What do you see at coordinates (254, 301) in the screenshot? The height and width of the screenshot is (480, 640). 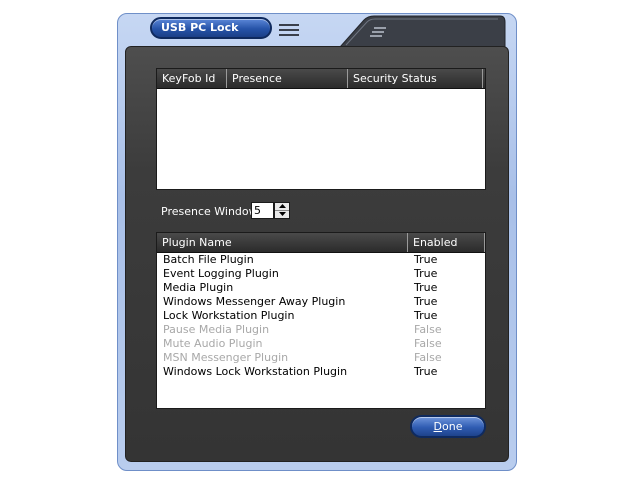 I see `plugin-name: Windows Messenger Away Plugin` at bounding box center [254, 301].